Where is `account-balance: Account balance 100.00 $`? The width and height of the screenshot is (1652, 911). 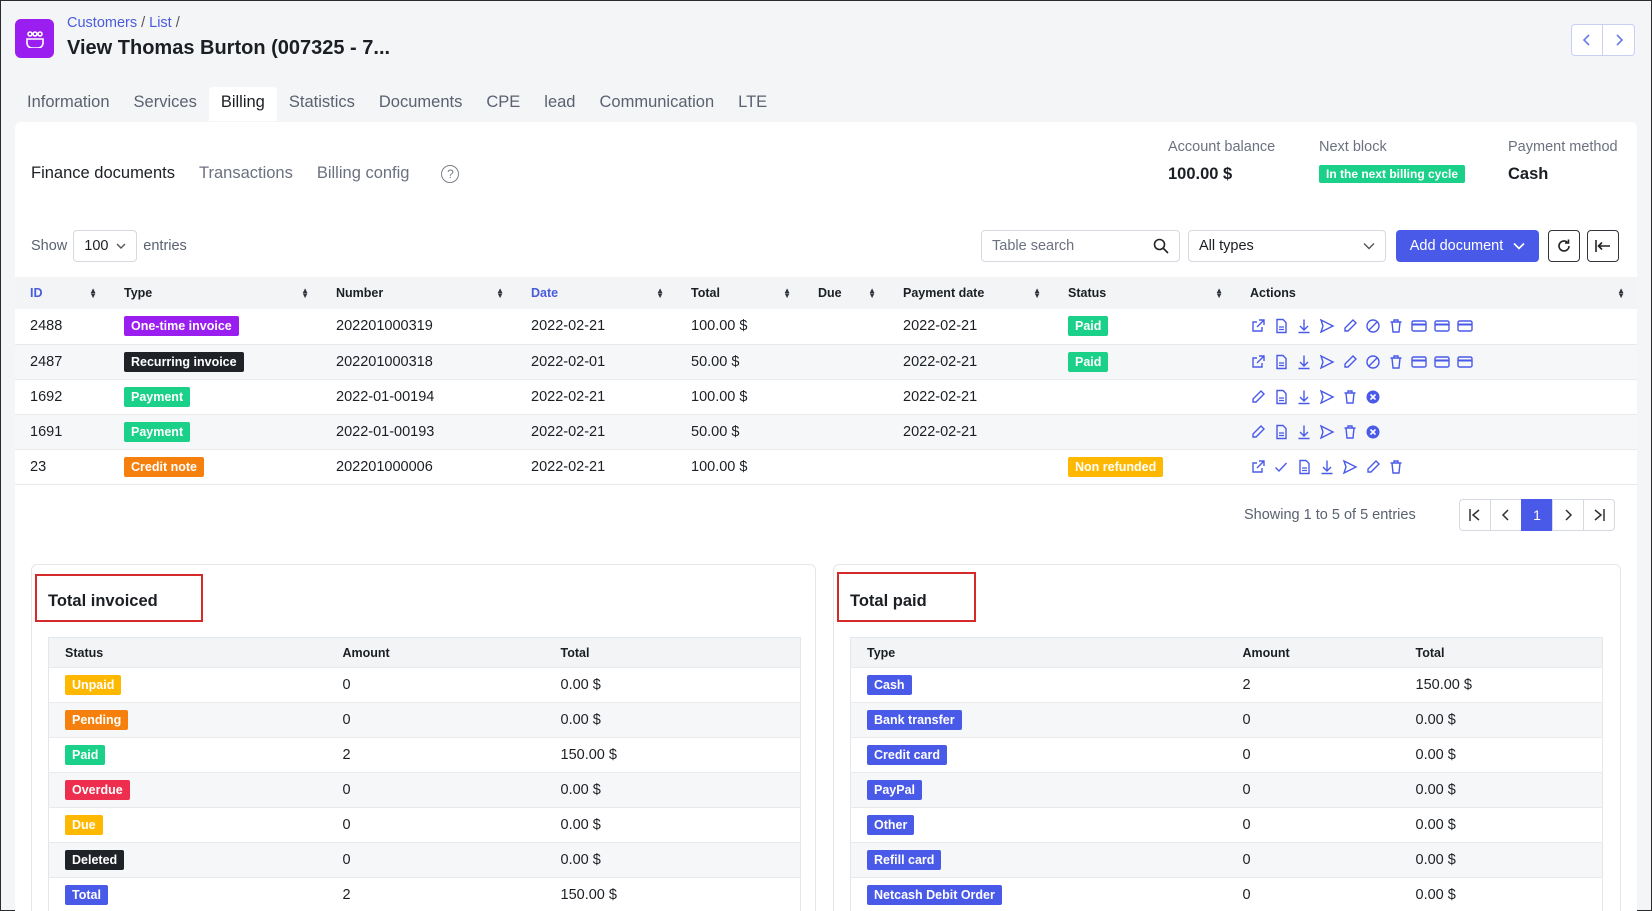
account-balance: Account balance 100.00 $ is located at coordinates (1221, 161).